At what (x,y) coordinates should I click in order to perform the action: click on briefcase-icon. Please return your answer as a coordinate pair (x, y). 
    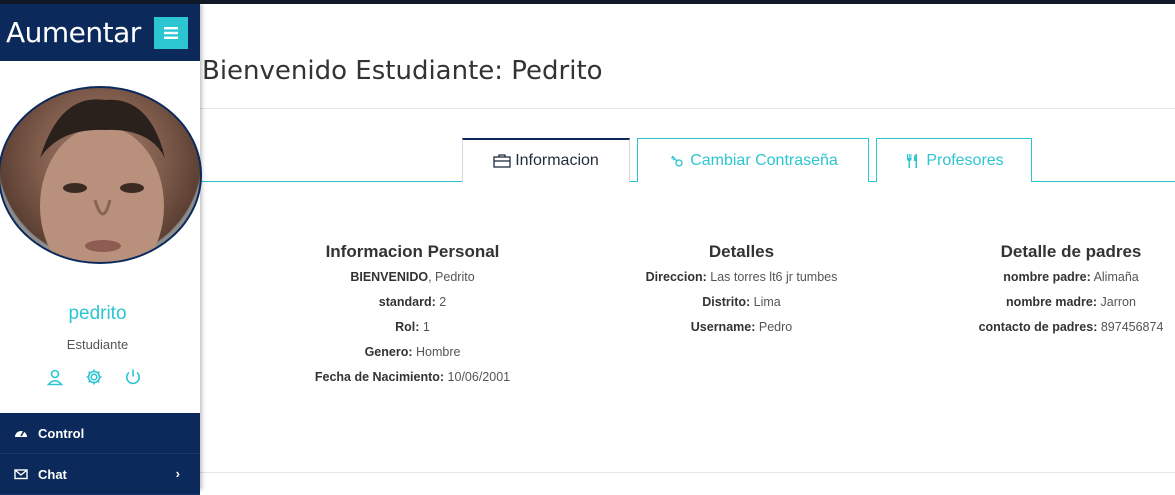
    Looking at the image, I should click on (502, 161).